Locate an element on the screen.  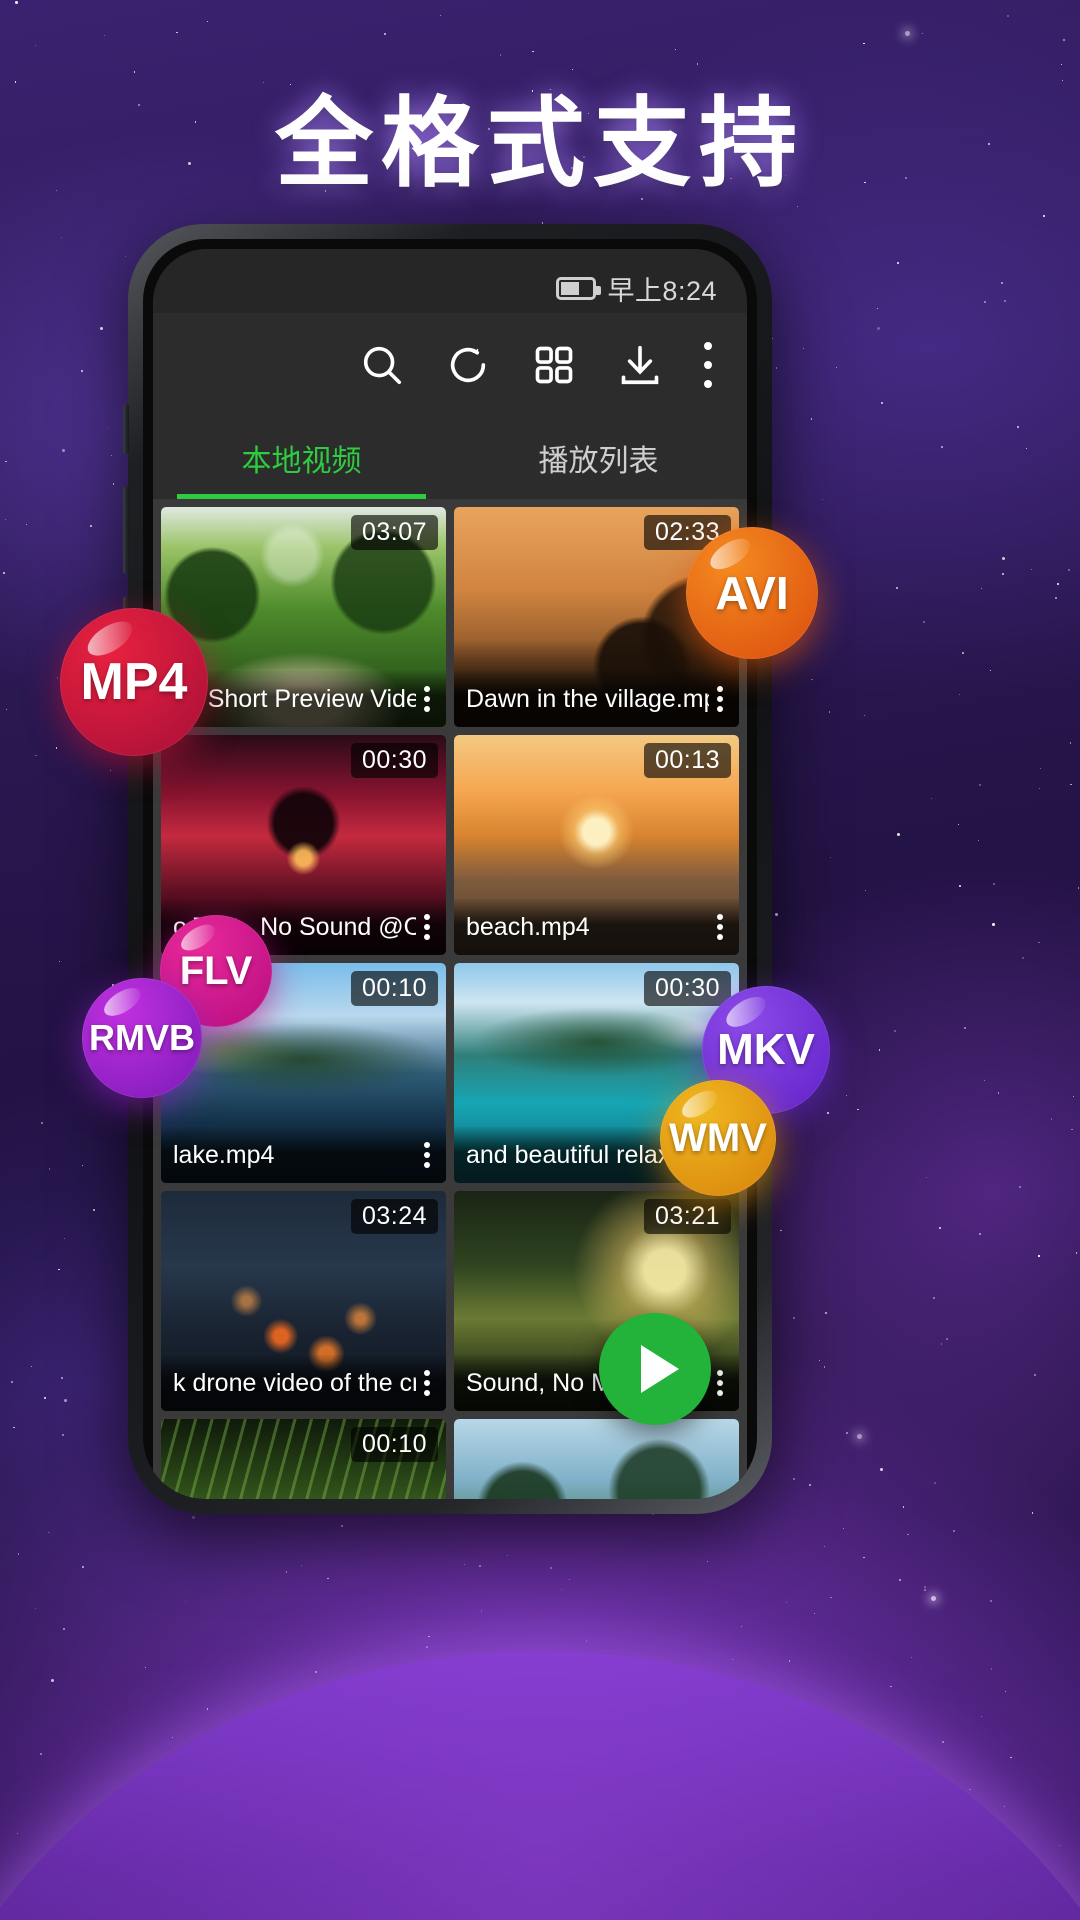
video-title: k drone video of the cra is located at coordinates (294, 1382).